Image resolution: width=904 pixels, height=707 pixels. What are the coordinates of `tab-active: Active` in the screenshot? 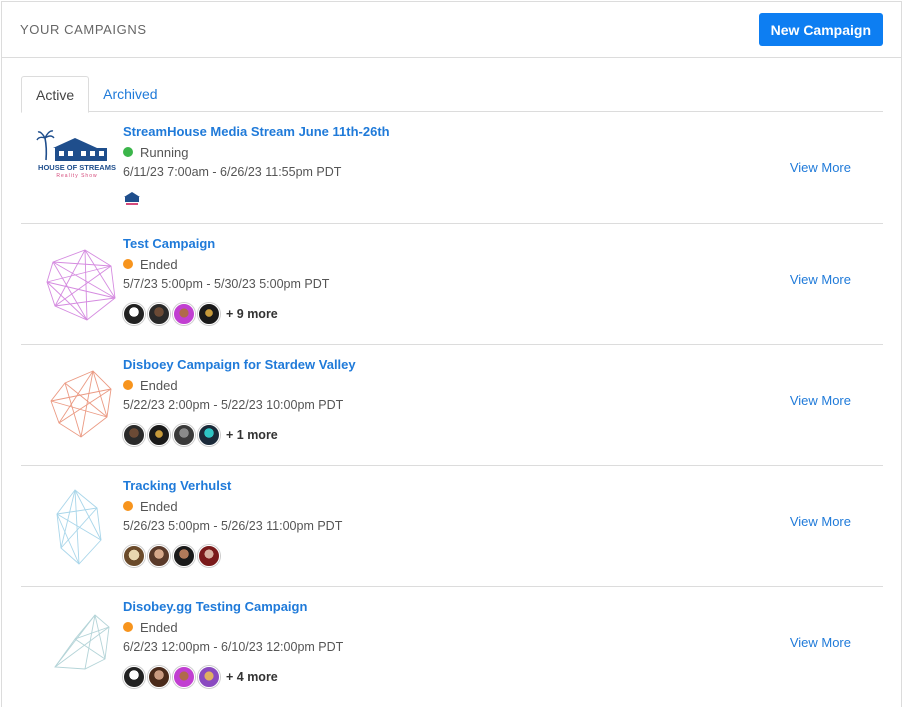 It's located at (55, 94).